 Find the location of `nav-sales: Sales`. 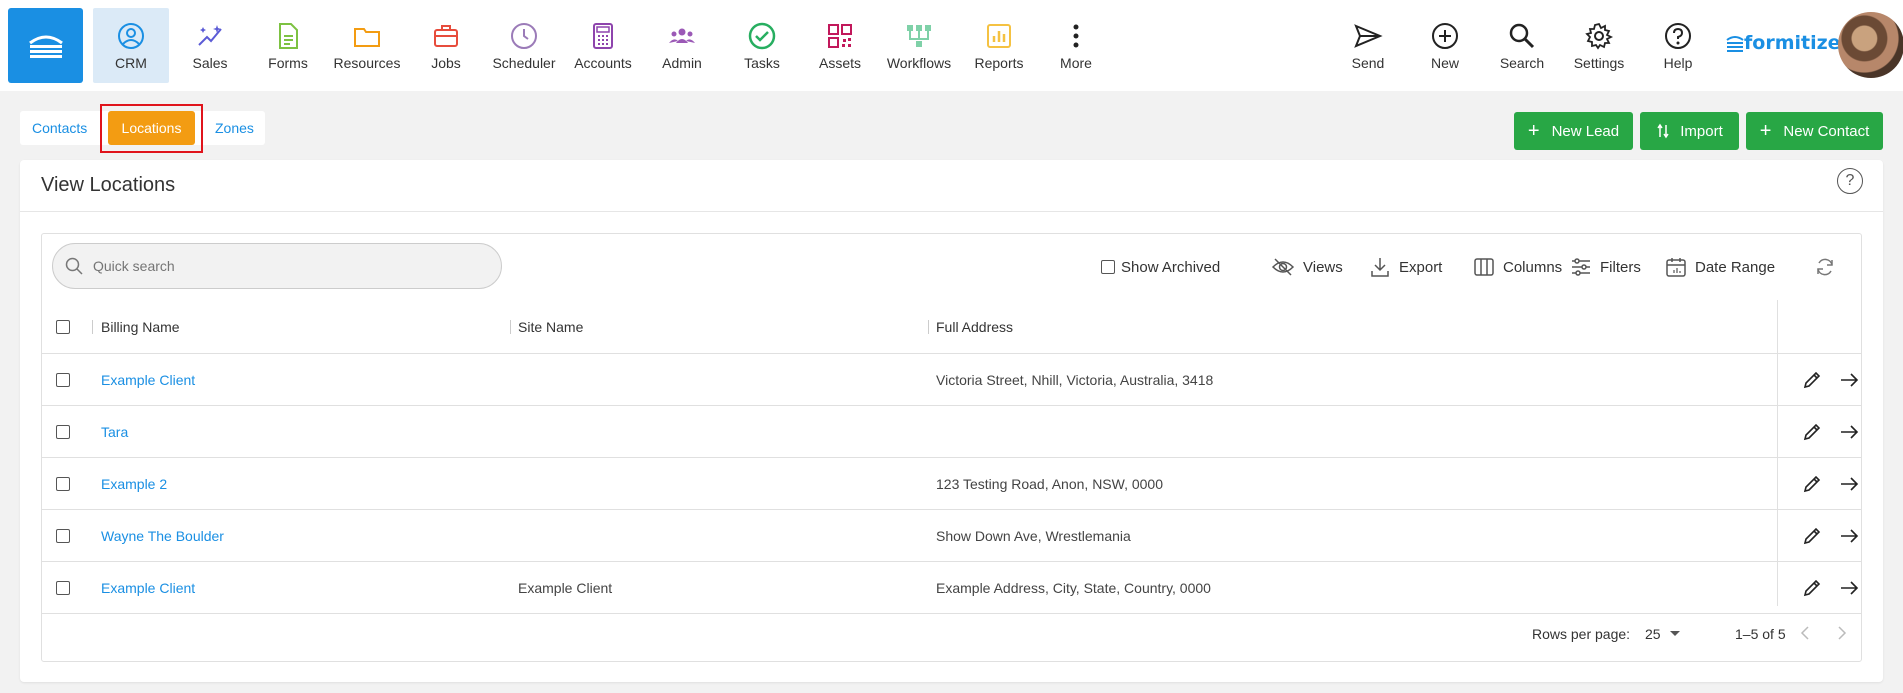

nav-sales: Sales is located at coordinates (210, 45).